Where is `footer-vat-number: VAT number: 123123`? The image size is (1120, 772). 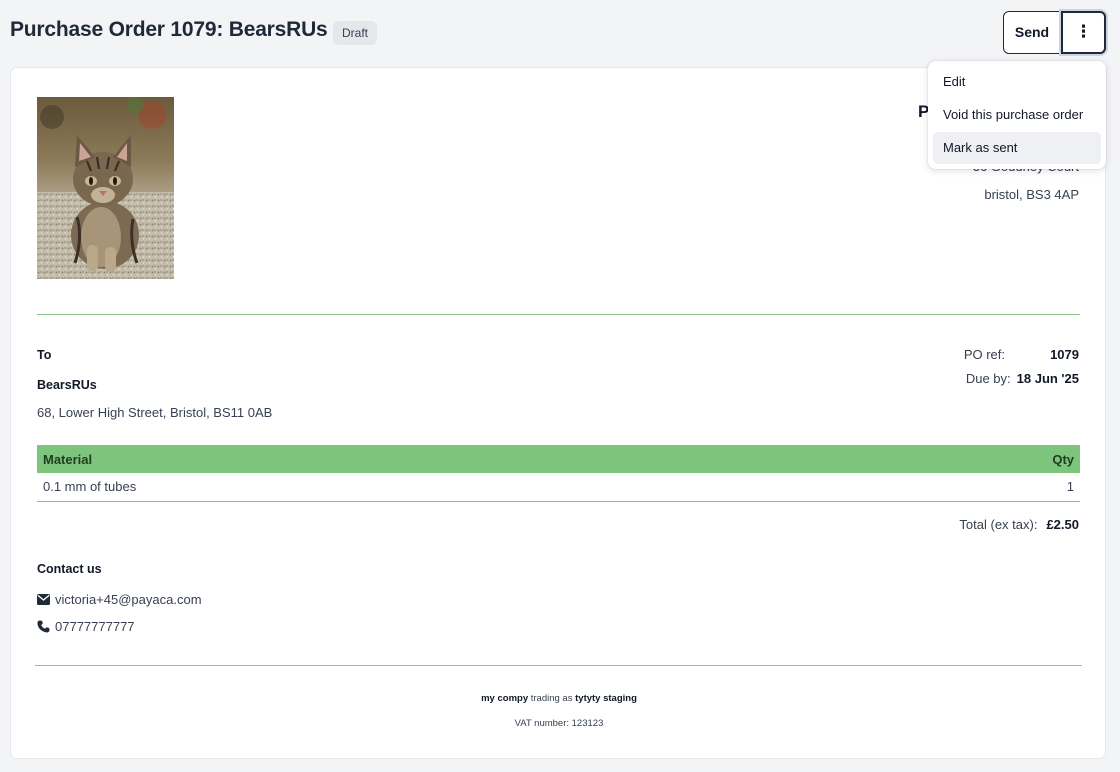
footer-vat-number: VAT number: 123123 is located at coordinates (559, 723).